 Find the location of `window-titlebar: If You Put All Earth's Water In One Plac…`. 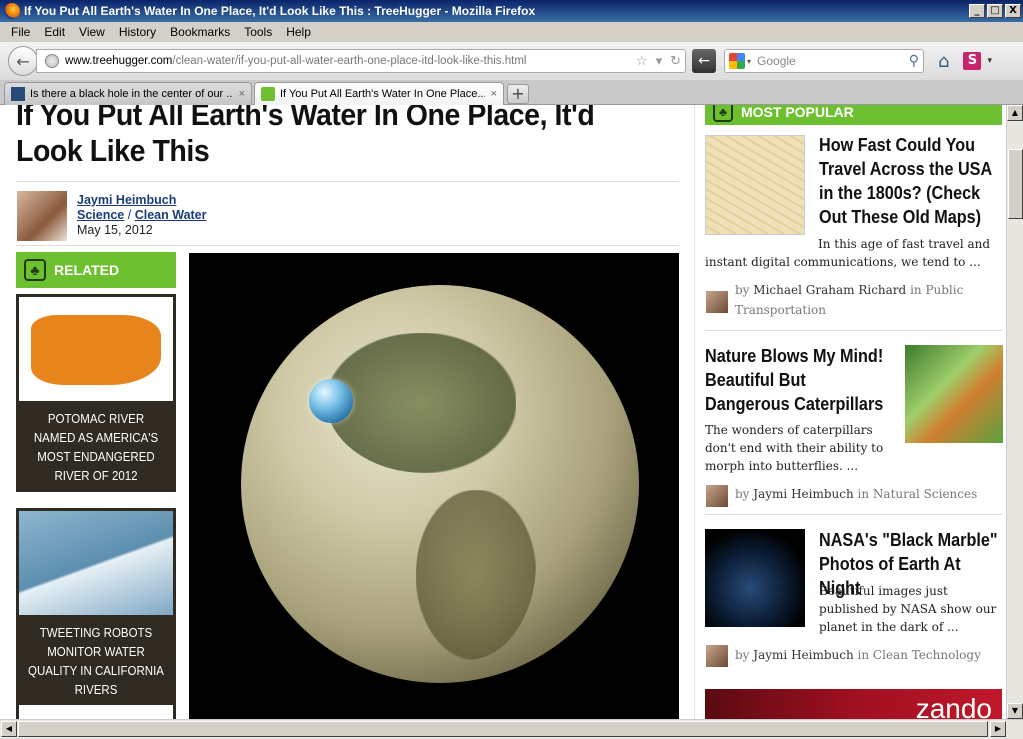

window-titlebar: If You Put All Earth's Water In One Plac… is located at coordinates (511, 11).